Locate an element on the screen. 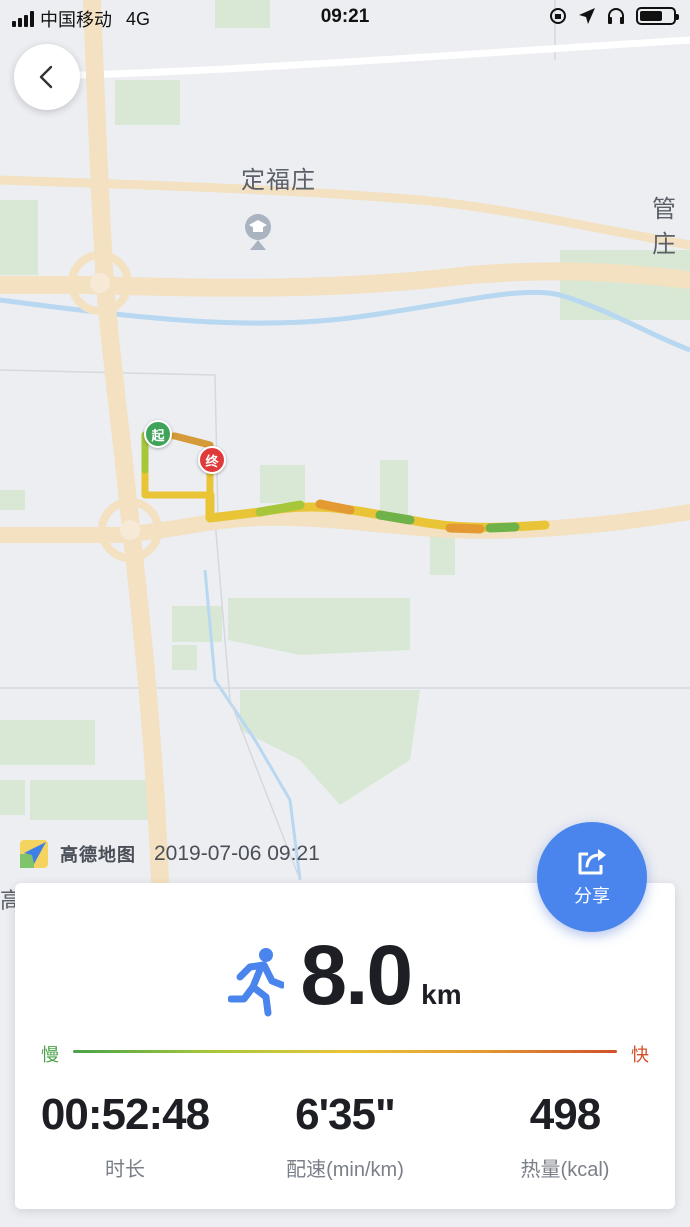  map-label-dingfuzhuang: 定福庄 is located at coordinates (278, 180).